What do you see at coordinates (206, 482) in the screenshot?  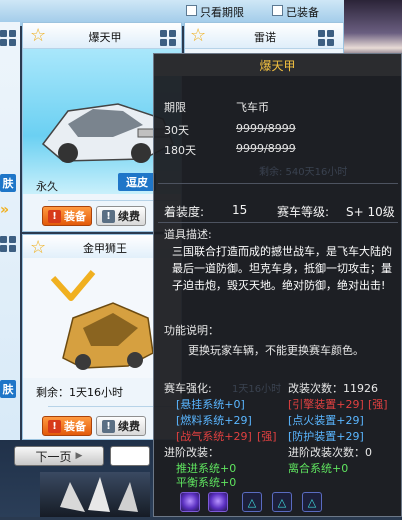 I see `advanced-balance: 平衡系统+0` at bounding box center [206, 482].